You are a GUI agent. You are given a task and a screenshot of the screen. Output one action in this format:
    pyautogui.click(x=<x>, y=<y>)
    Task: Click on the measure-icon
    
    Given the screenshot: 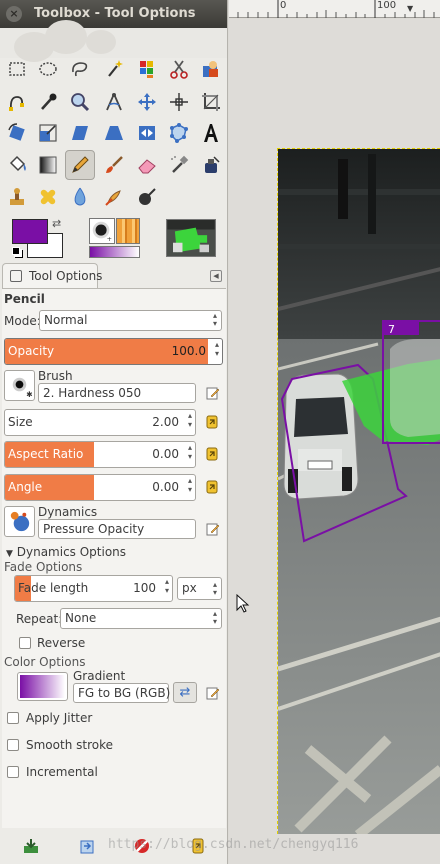 What is the action you would take?
    pyautogui.click(x=114, y=102)
    